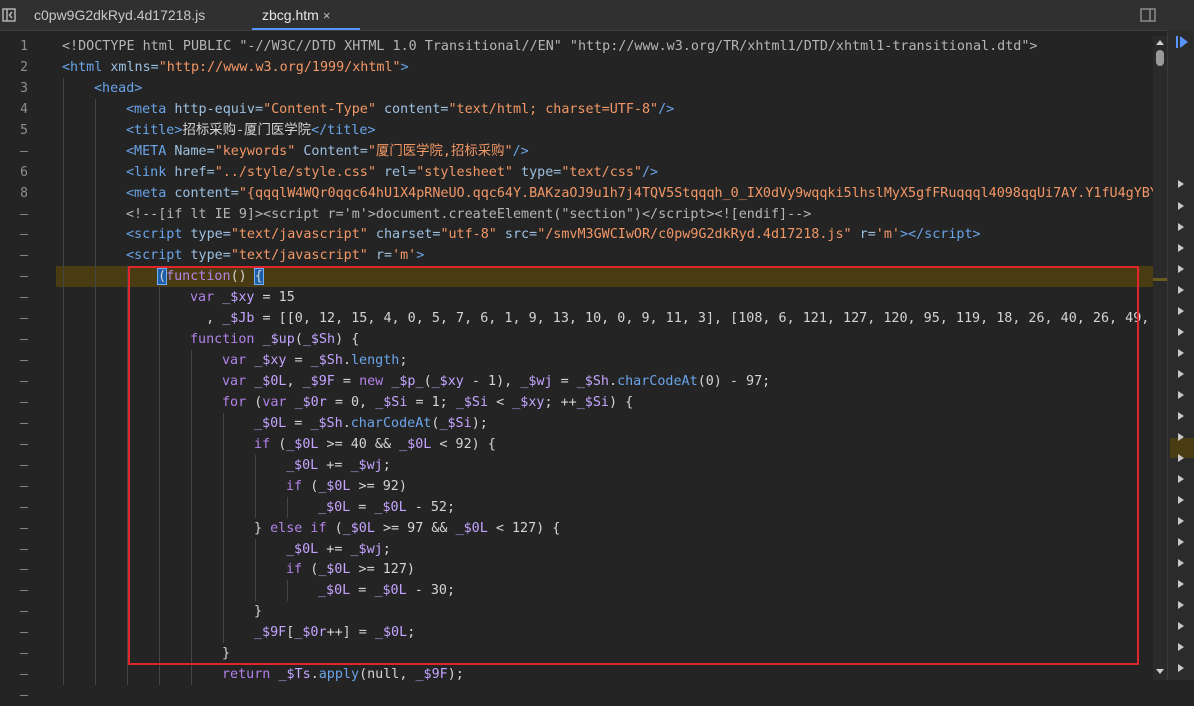 This screenshot has width=1194, height=706. What do you see at coordinates (1160, 58) in the screenshot?
I see `scrollbar-thumb` at bounding box center [1160, 58].